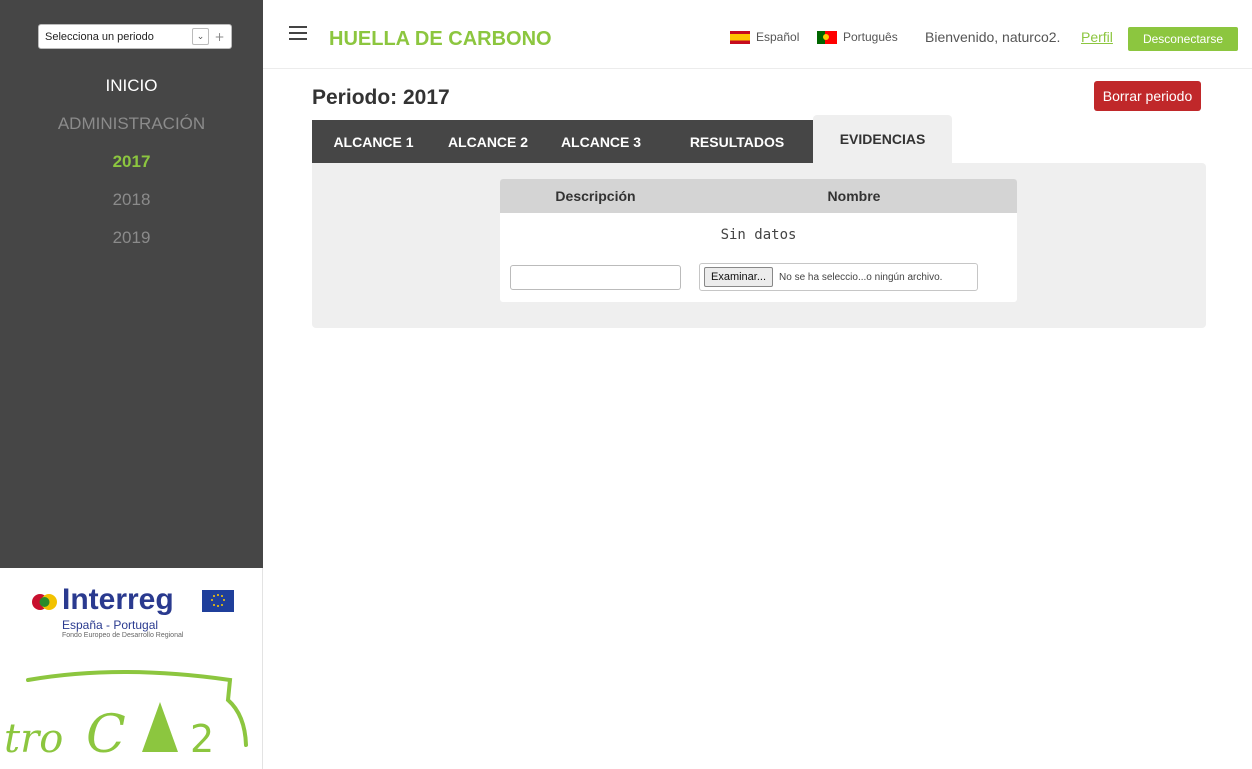 This screenshot has width=1252, height=769. What do you see at coordinates (595, 196) in the screenshot?
I see `column-header-descripcion: Descripción` at bounding box center [595, 196].